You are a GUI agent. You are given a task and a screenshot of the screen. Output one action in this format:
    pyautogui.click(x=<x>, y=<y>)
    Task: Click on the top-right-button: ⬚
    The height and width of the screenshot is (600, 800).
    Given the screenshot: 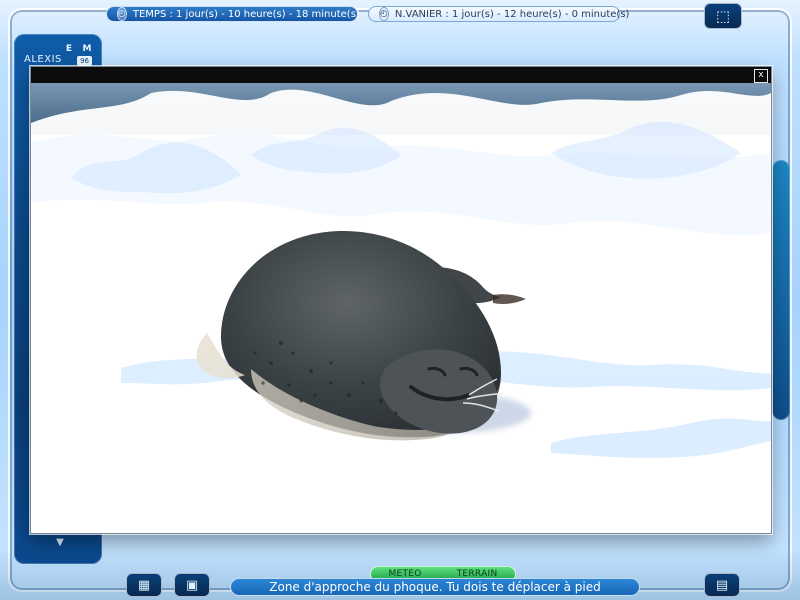 What is the action you would take?
    pyautogui.click(x=723, y=16)
    